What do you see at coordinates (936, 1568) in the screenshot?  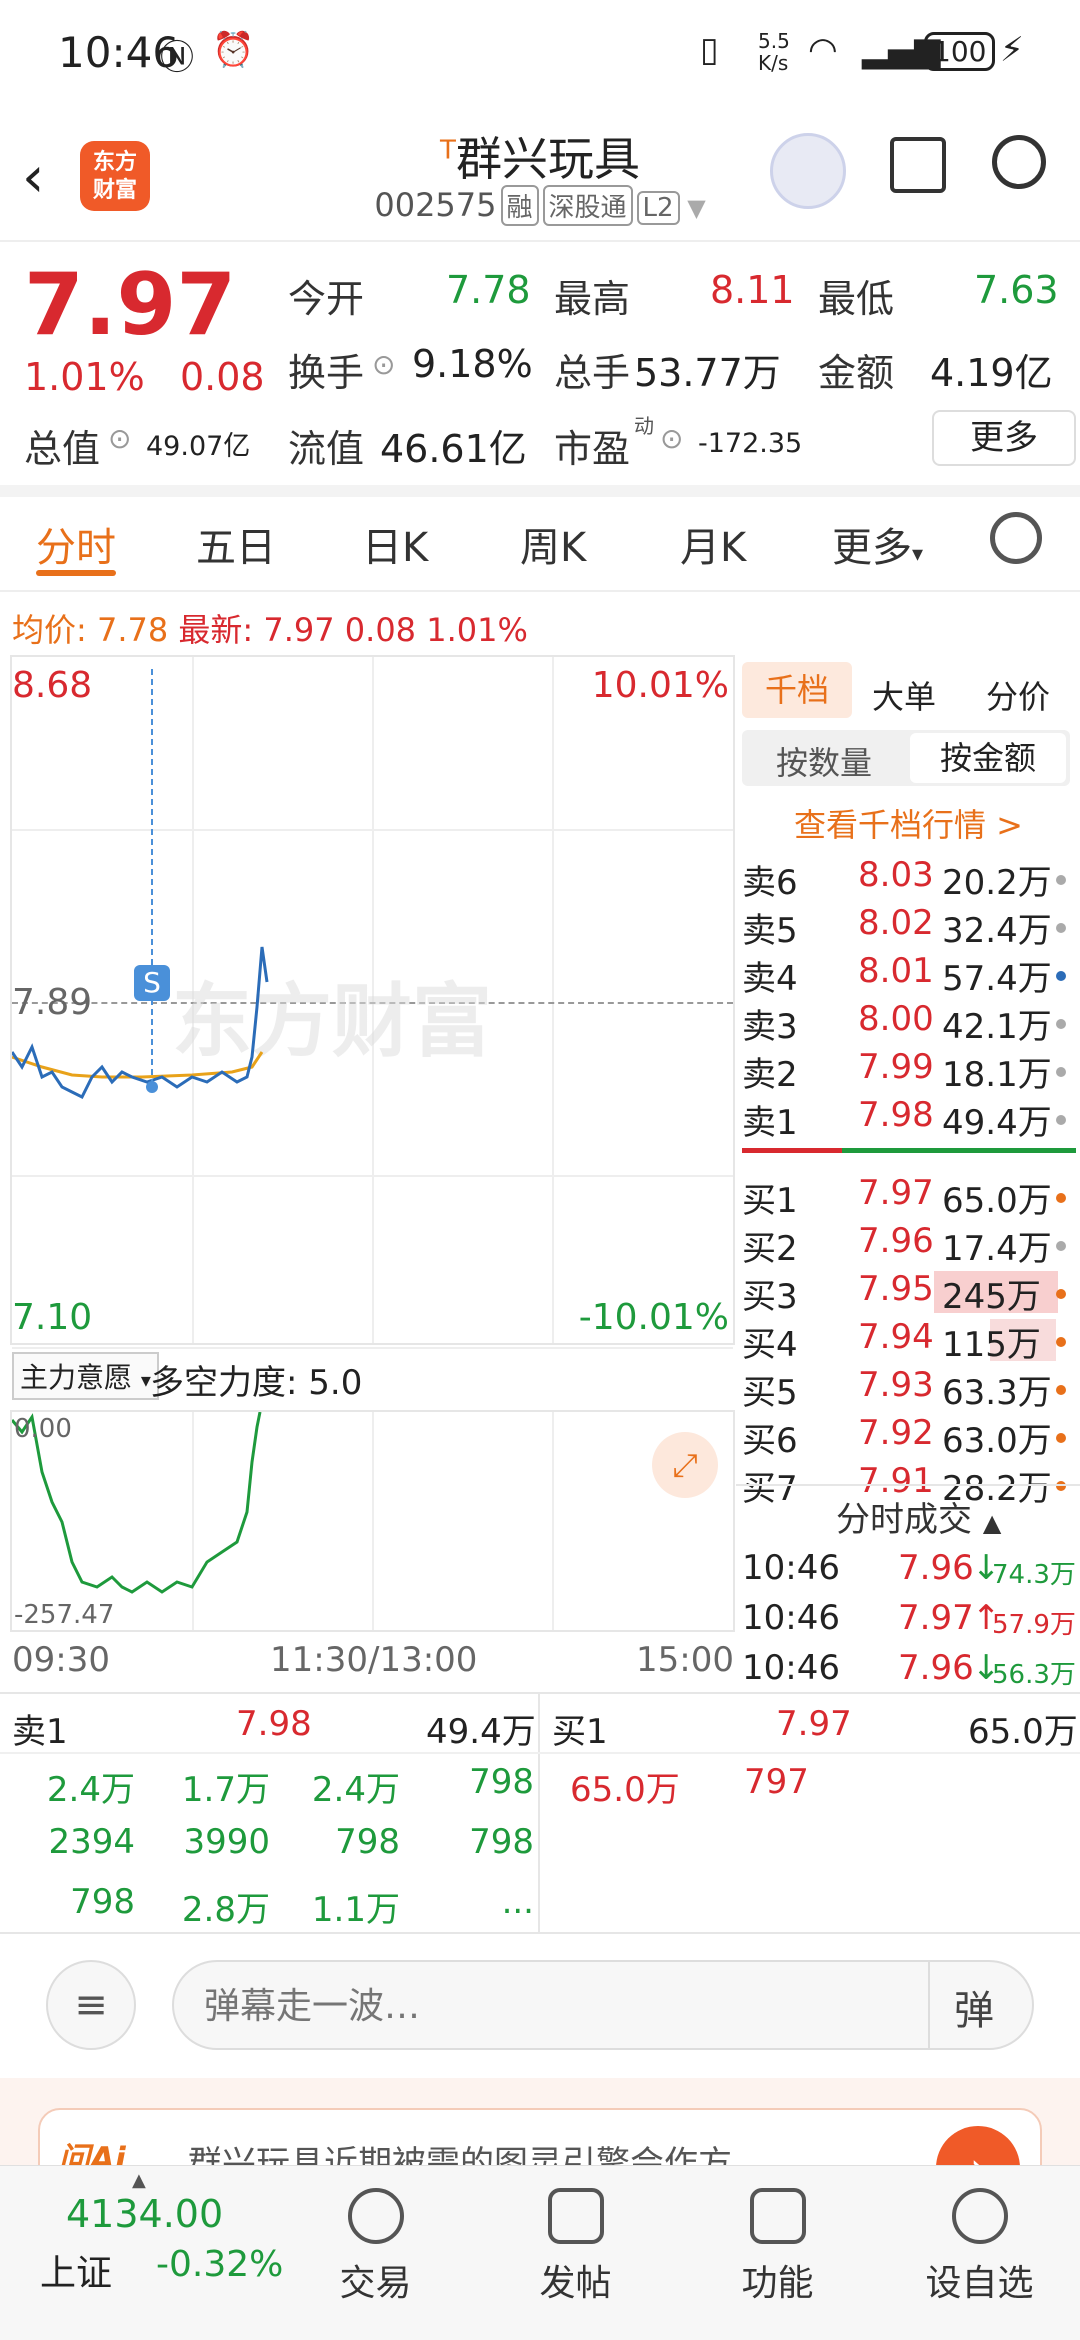 I see `trade-price: 7.96` at bounding box center [936, 1568].